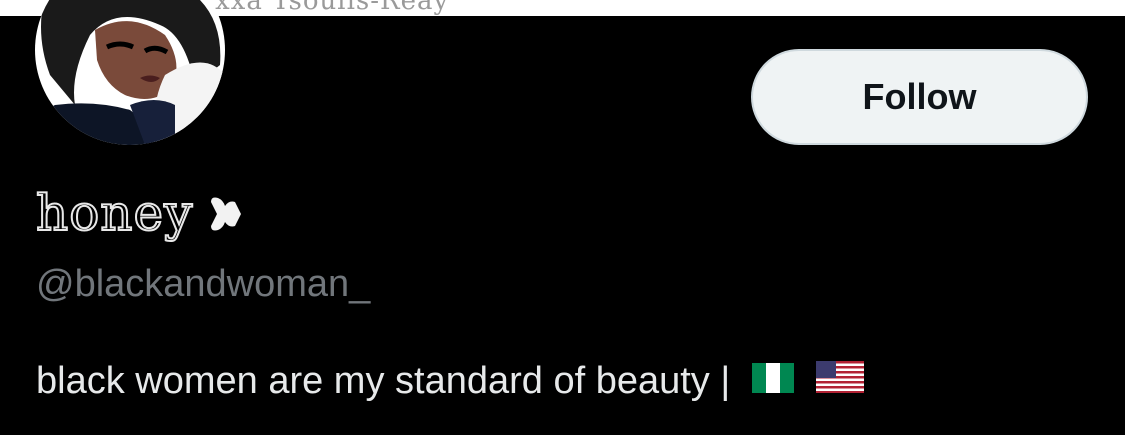 The width and height of the screenshot is (1125, 435). Describe the element at coordinates (773, 381) in the screenshot. I see `nigeria-flag-icon` at that location.